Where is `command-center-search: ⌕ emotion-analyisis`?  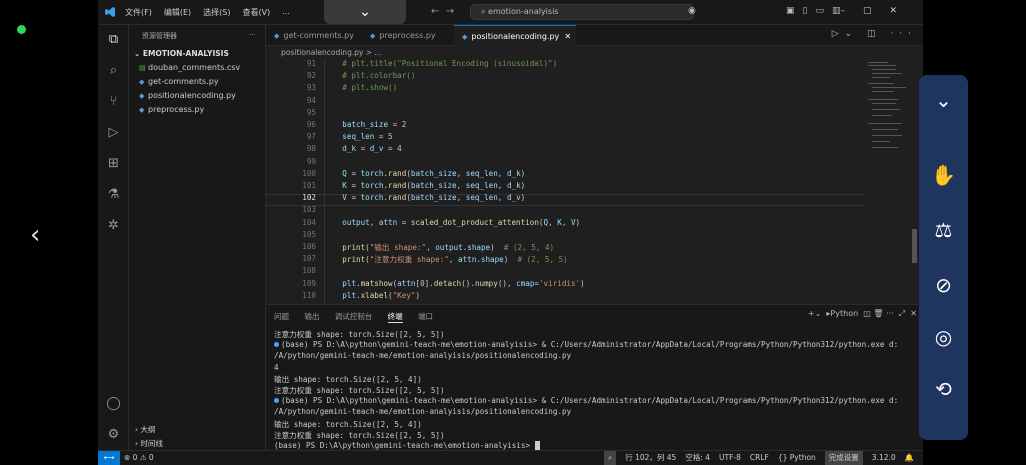
command-center-search: ⌕ emotion-analyisis is located at coordinates (582, 12).